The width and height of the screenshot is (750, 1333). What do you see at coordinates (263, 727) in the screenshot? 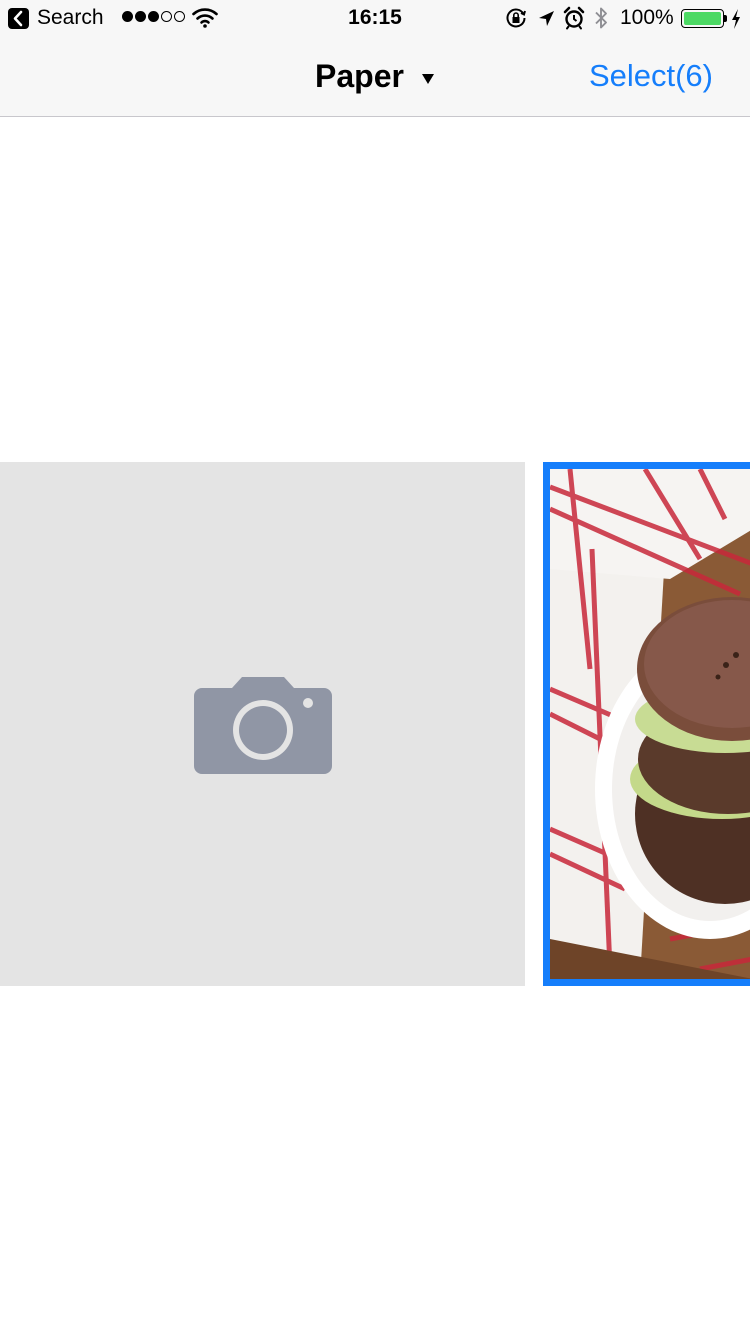
I see `camera-icon` at bounding box center [263, 727].